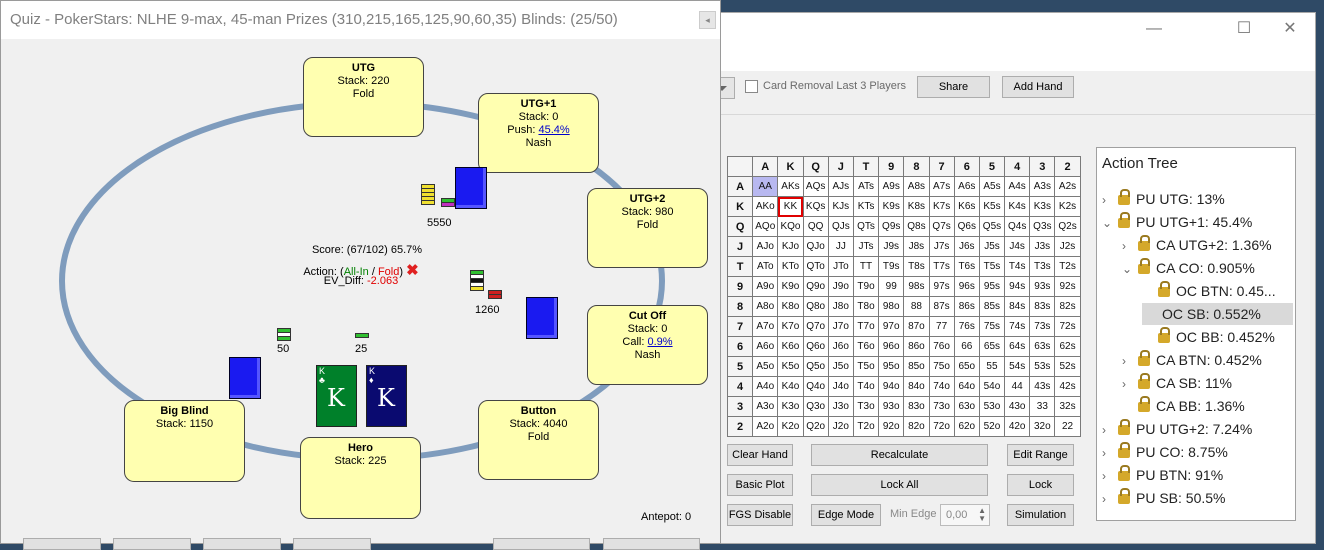  I want to click on hand-cell: 87o, so click(916, 326).